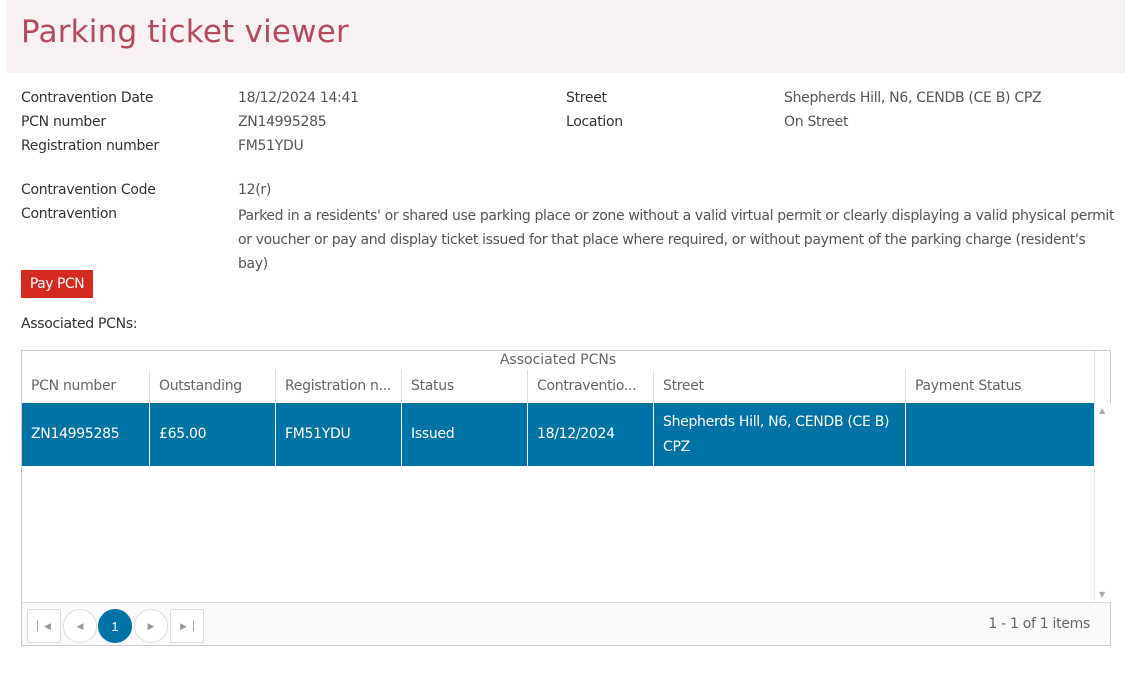  I want to click on arrow-left-icon: ◀, so click(80, 625).